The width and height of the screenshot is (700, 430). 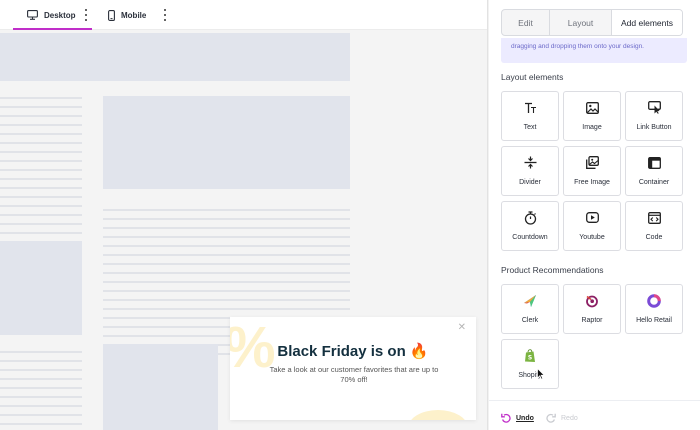 I want to click on tab-desktop: Desktop, so click(x=52, y=15).